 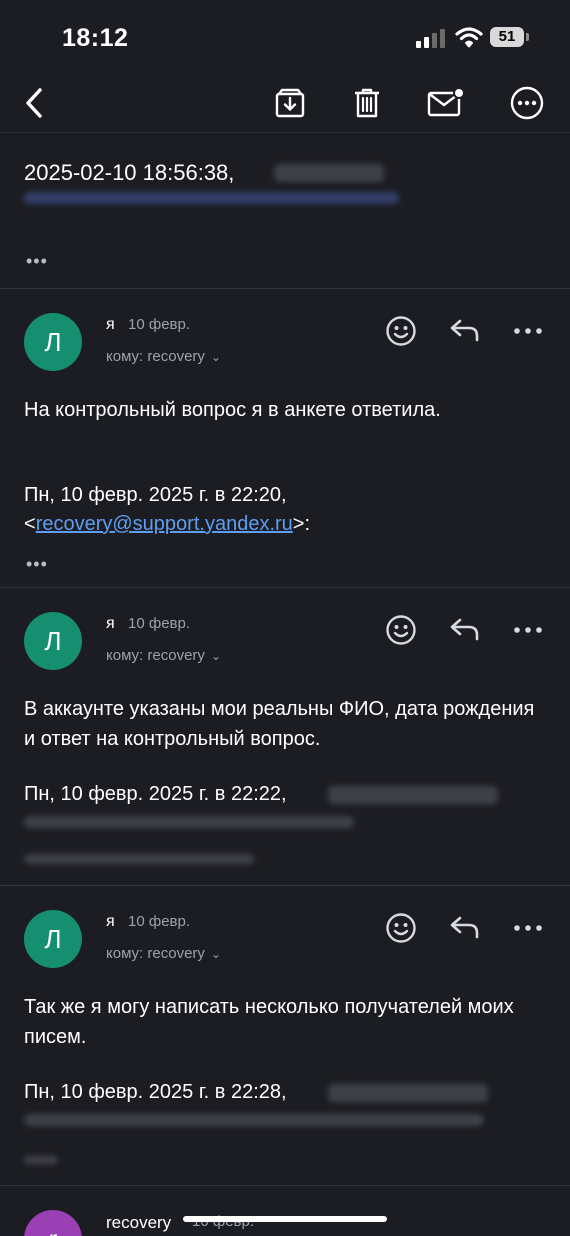 I want to click on delete-button, so click(x=367, y=103).